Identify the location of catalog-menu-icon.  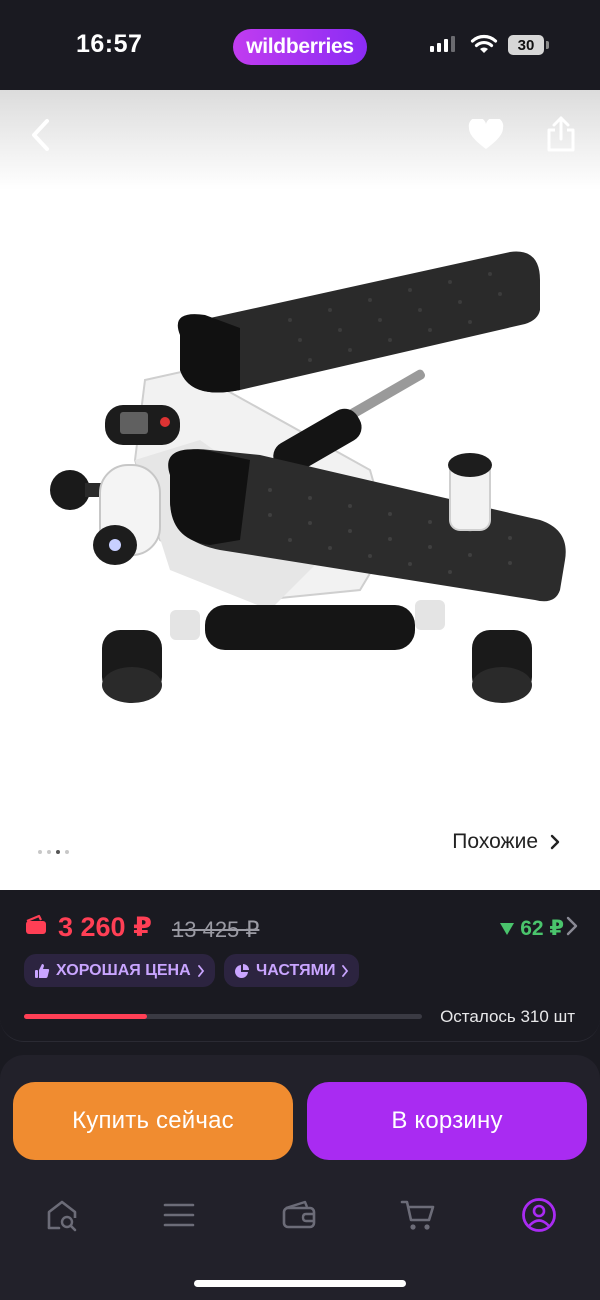
(179, 1215).